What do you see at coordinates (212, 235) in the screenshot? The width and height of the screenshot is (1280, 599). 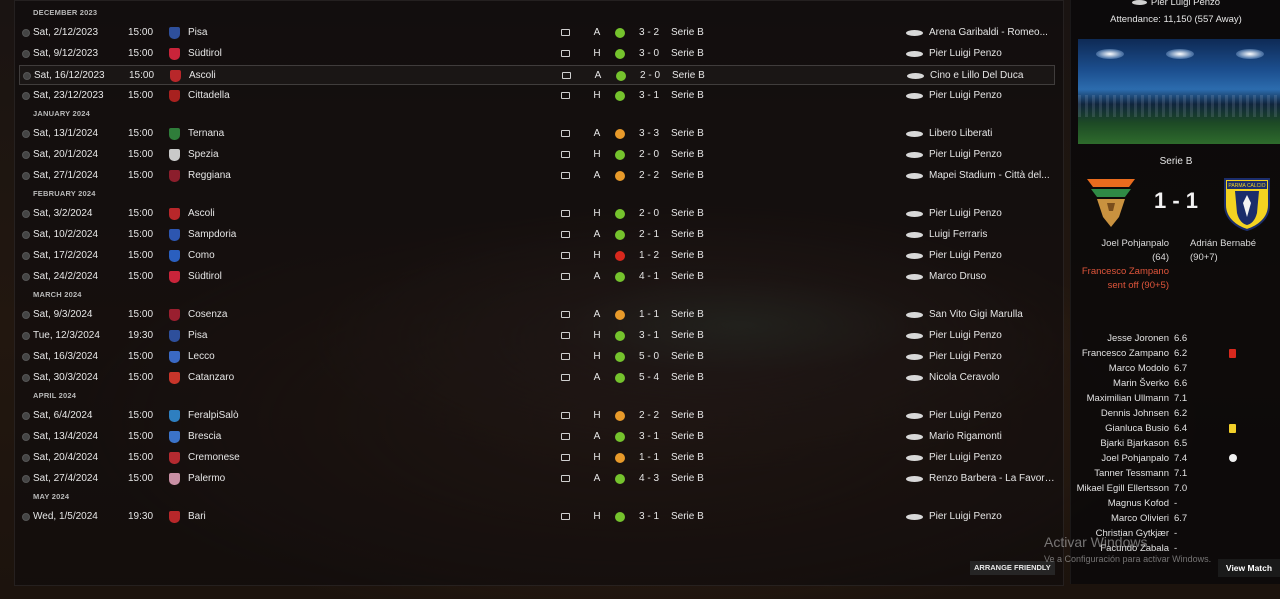 I see `opponent-name: Sampdoria` at bounding box center [212, 235].